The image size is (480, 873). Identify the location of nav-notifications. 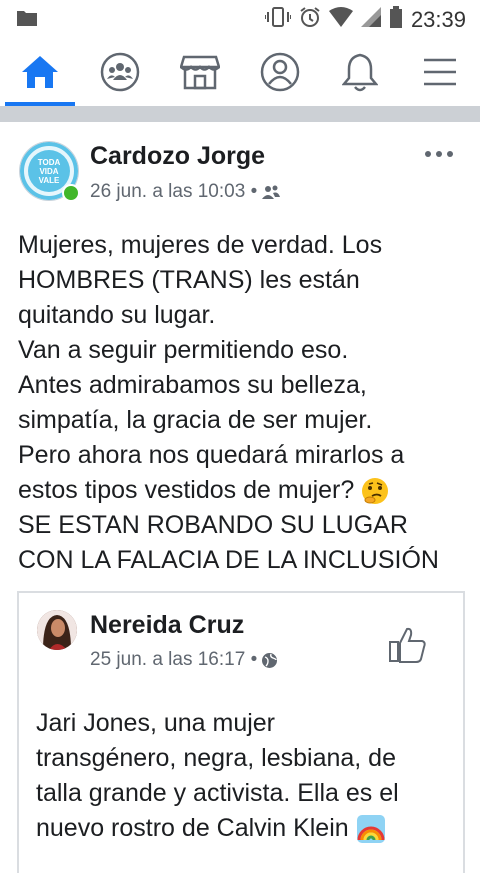
(360, 72).